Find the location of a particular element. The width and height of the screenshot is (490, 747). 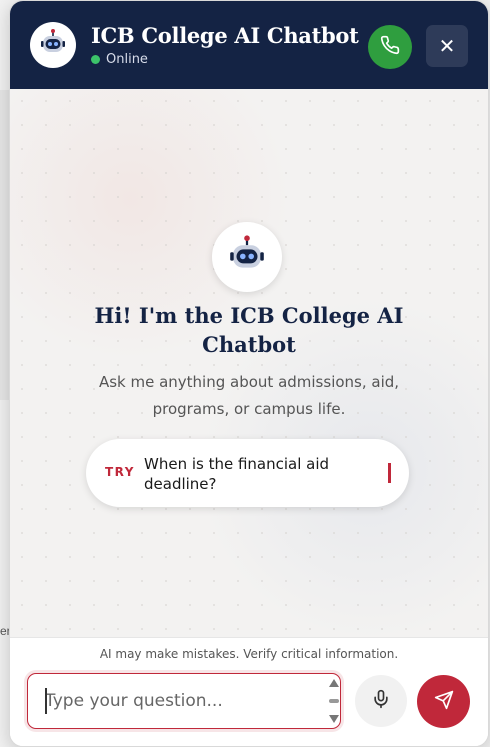

try-label: TRY is located at coordinates (120, 472).